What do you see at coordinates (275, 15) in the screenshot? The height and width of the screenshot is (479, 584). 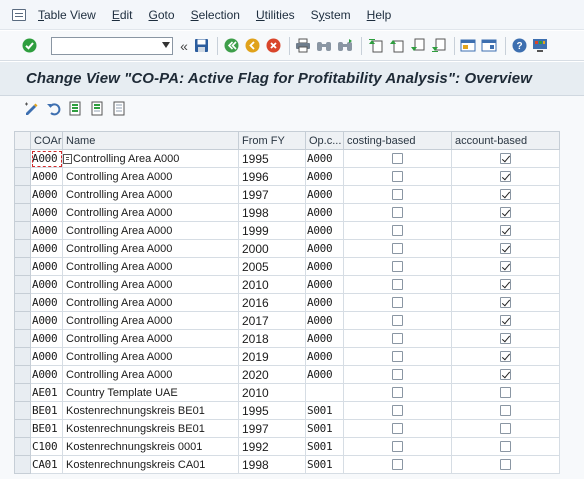 I see `menu-utilities: Utilities` at bounding box center [275, 15].